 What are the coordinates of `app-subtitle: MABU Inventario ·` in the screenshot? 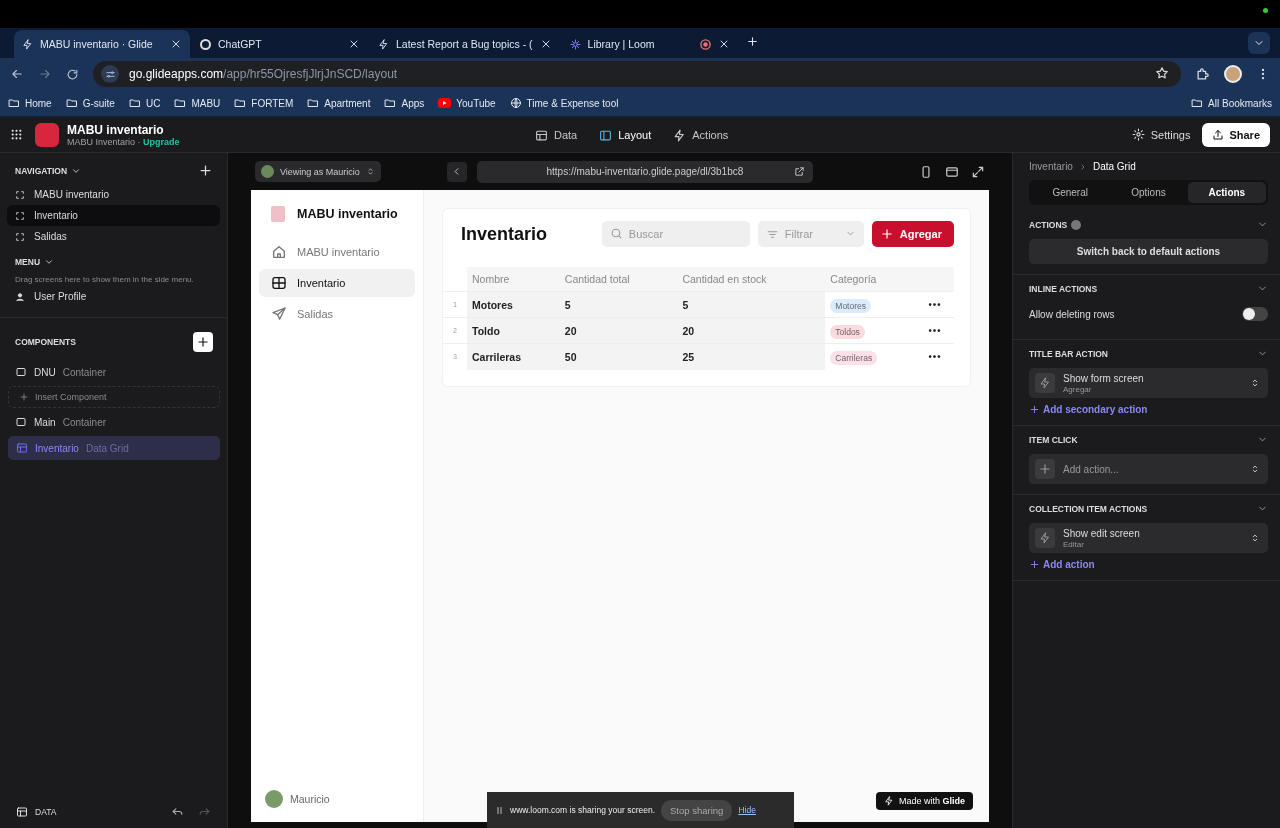 It's located at (104, 141).